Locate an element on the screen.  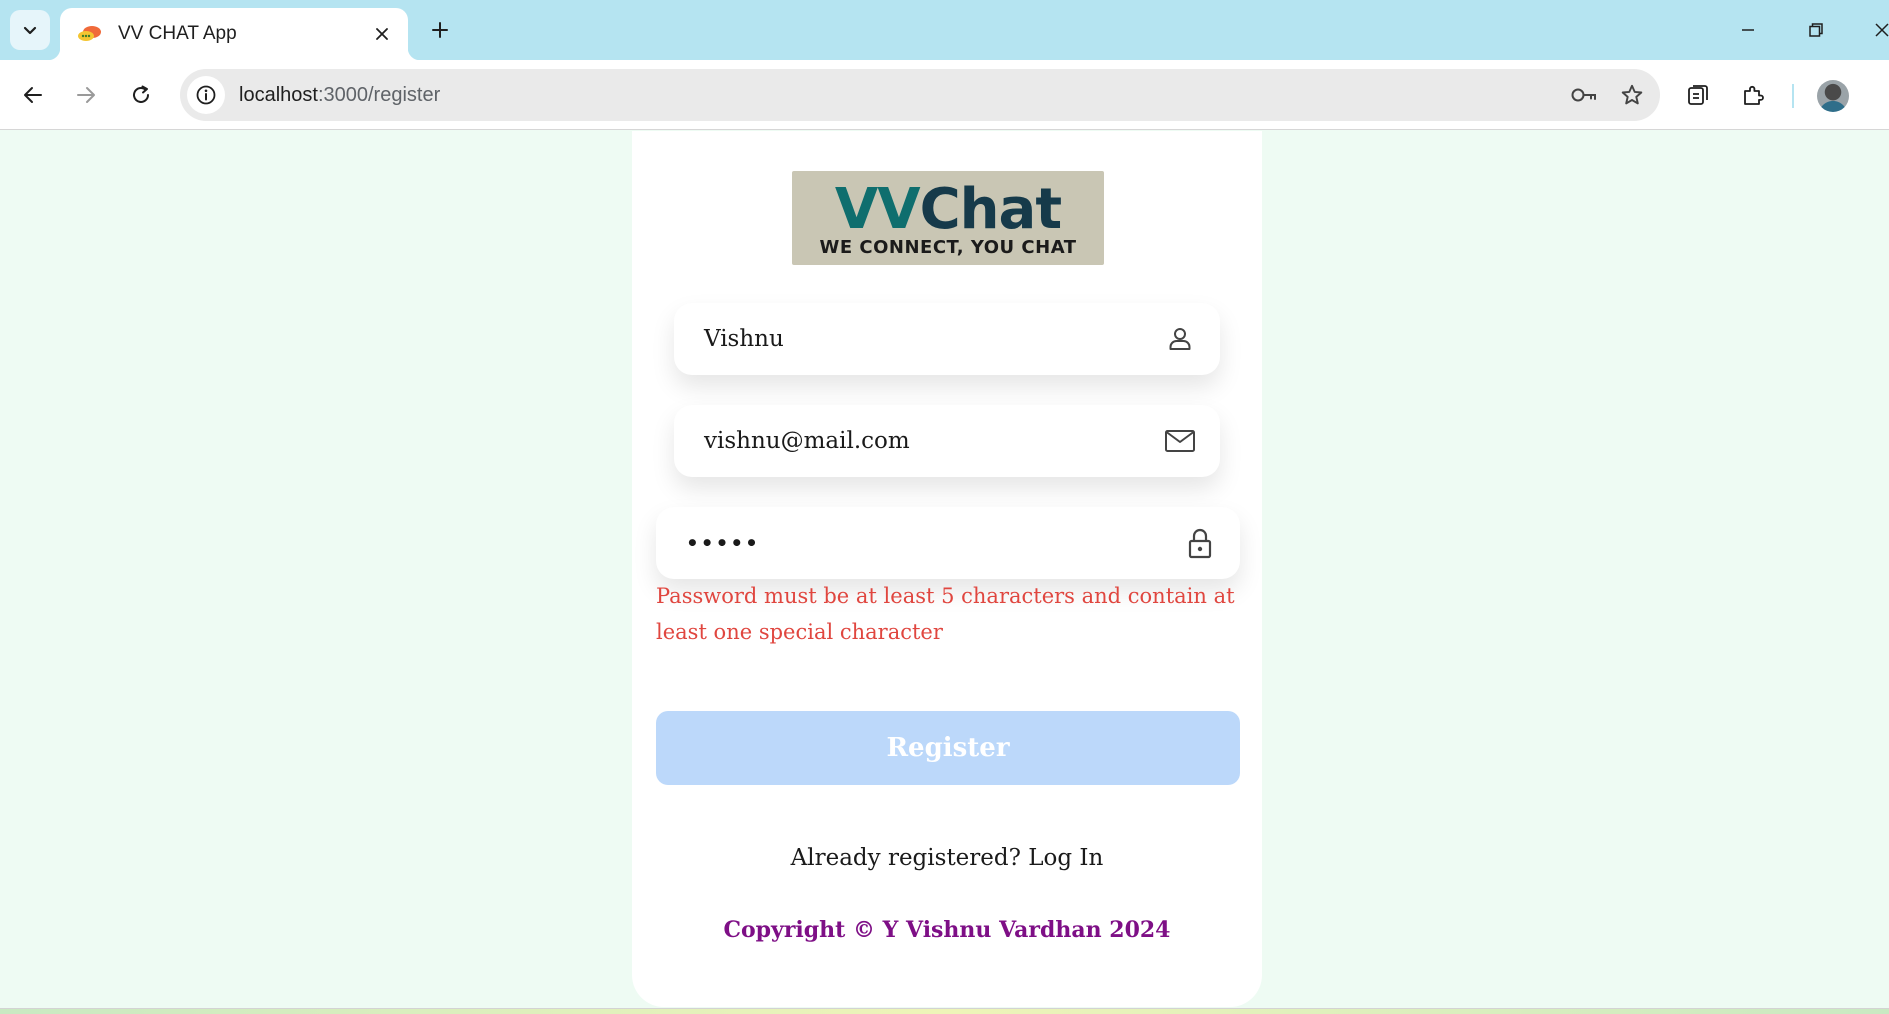
info-icon is located at coordinates (206, 95).